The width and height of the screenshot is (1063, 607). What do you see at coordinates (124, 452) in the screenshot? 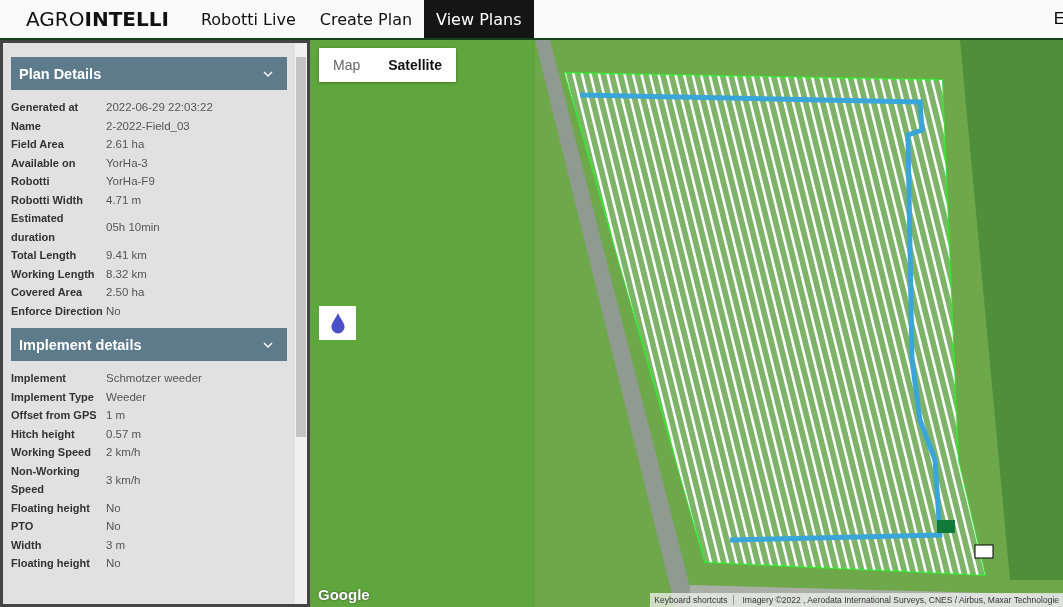
I see `detail-value: 2 km/h` at bounding box center [124, 452].